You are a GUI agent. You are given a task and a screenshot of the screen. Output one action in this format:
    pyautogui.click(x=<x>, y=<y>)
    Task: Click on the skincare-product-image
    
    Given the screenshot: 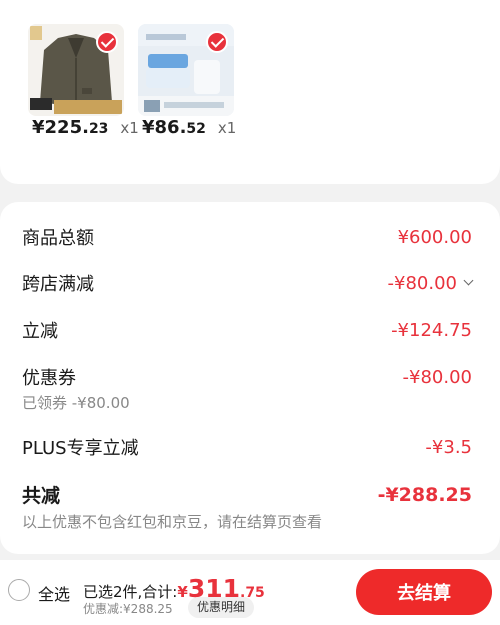 What is the action you would take?
    pyautogui.click(x=186, y=70)
    